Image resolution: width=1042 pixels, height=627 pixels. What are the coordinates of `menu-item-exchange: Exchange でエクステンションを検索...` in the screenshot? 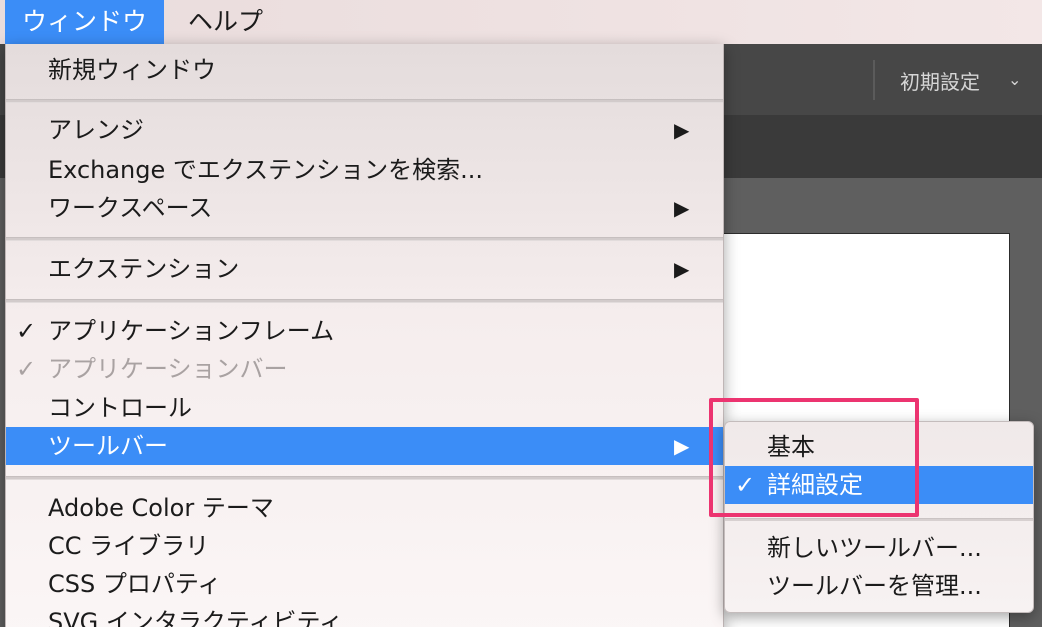 It's located at (364, 170).